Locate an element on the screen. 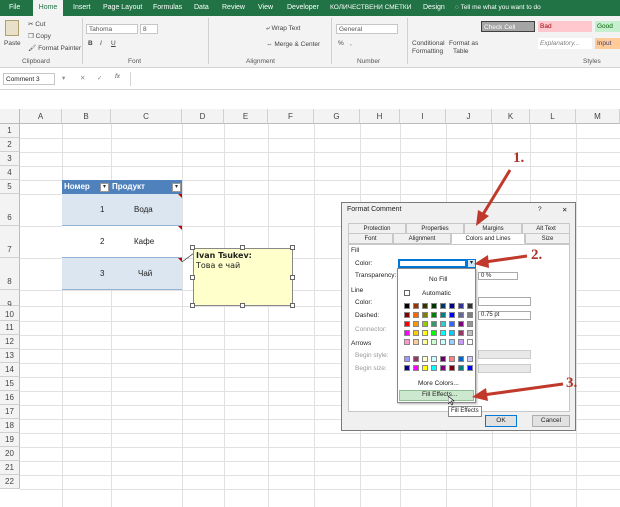 Image resolution: width=620 pixels, height=507 pixels. row-header: 19 is located at coordinates (10, 440).